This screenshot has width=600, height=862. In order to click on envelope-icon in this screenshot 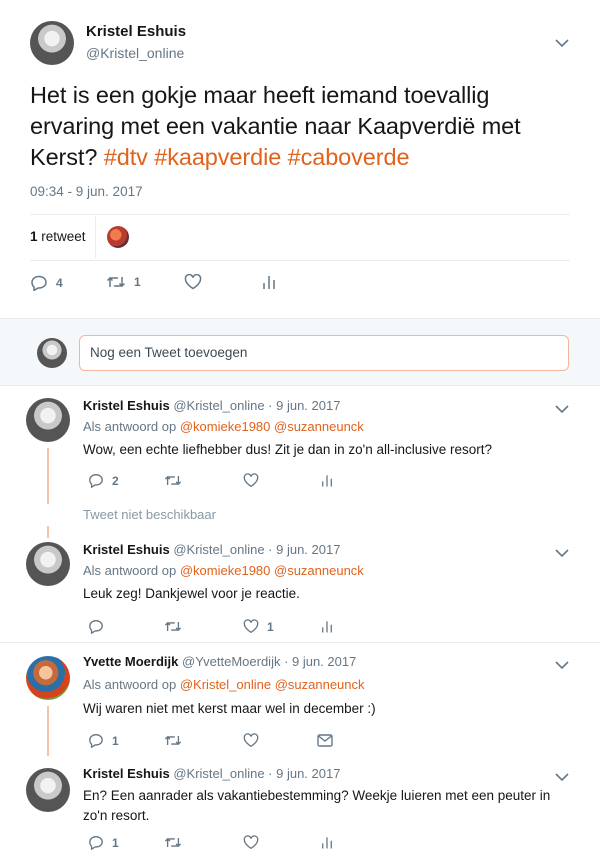, I will do `click(325, 740)`.